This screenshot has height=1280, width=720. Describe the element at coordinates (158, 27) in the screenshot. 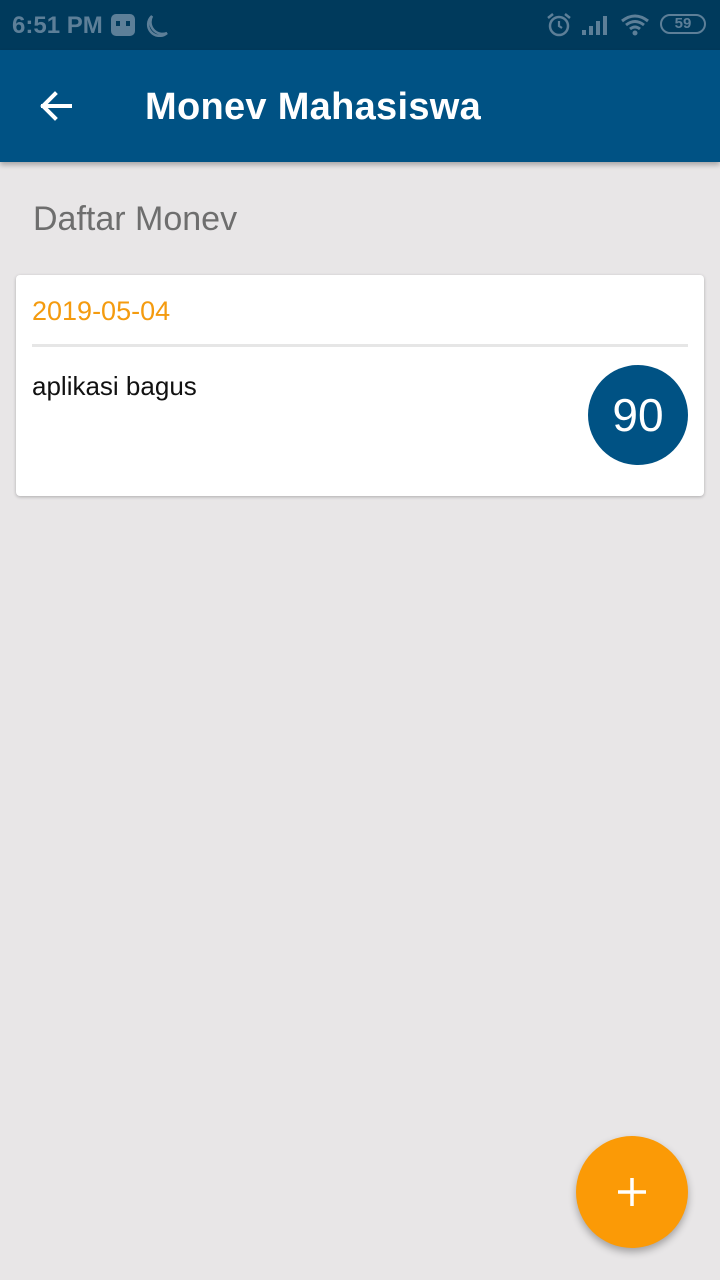

I see `moon-icon` at that location.